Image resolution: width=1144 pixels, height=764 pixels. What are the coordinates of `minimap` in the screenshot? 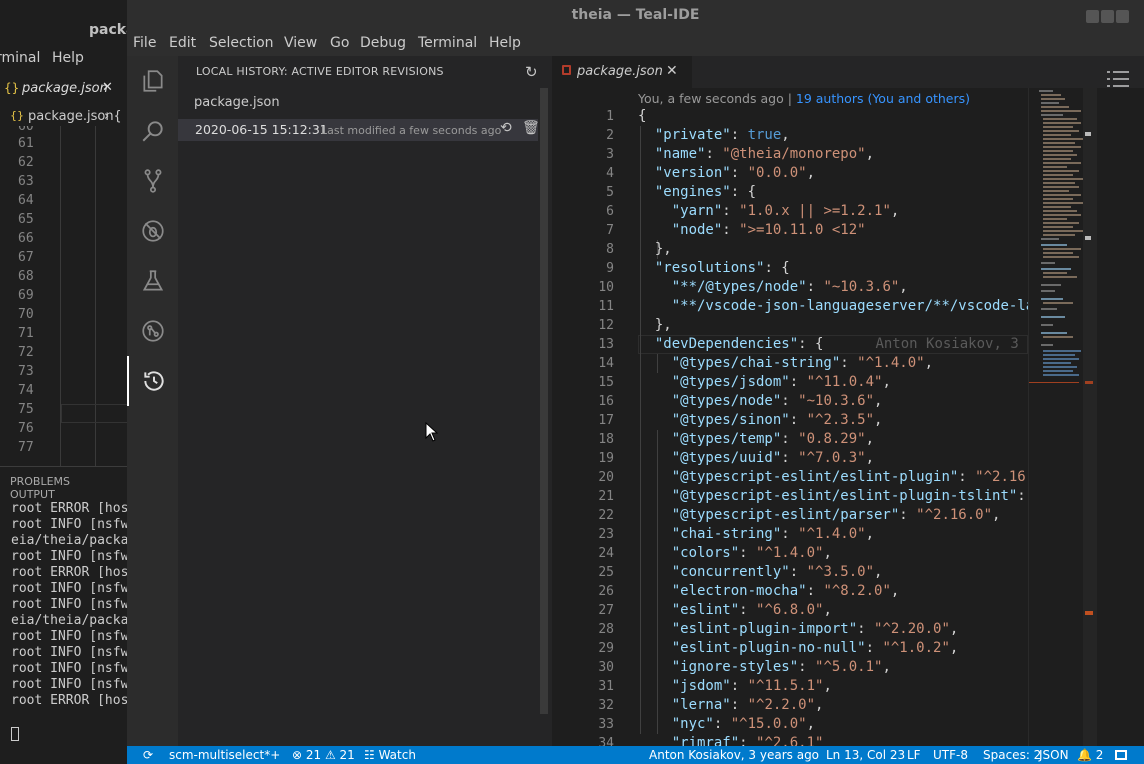 It's located at (1055, 417).